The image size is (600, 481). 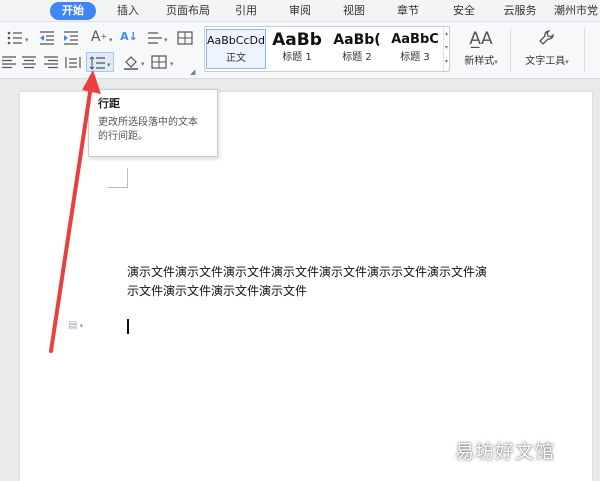 What do you see at coordinates (236, 58) in the screenshot?
I see `style-name: 正文` at bounding box center [236, 58].